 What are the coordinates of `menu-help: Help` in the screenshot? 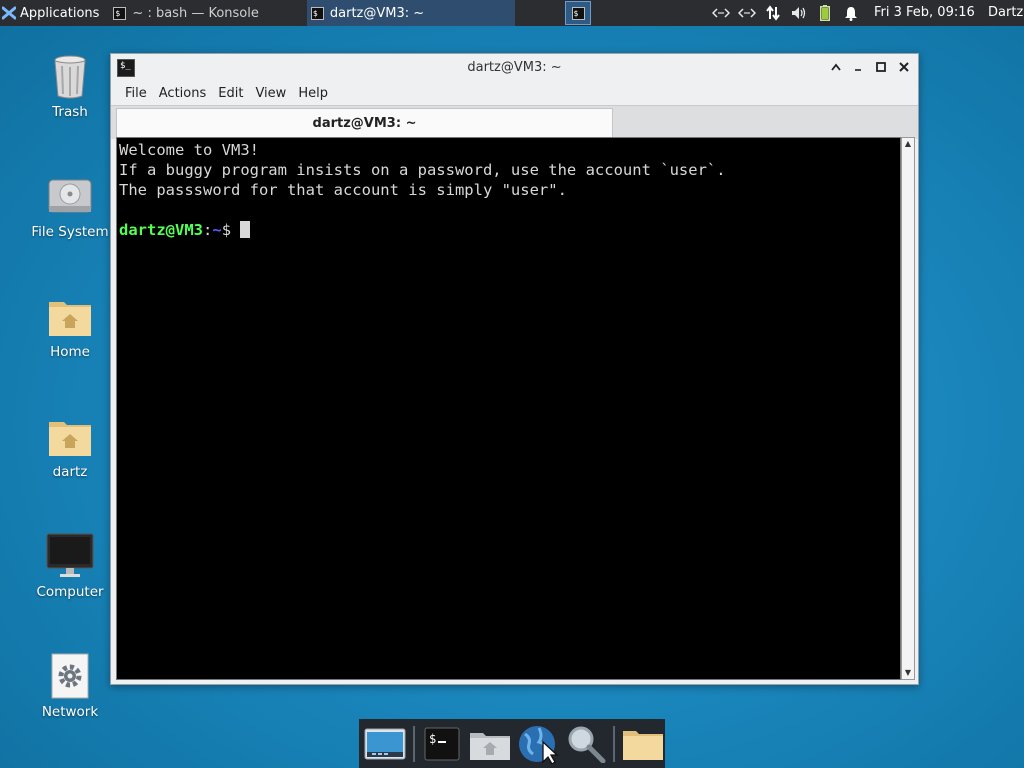 It's located at (313, 93).